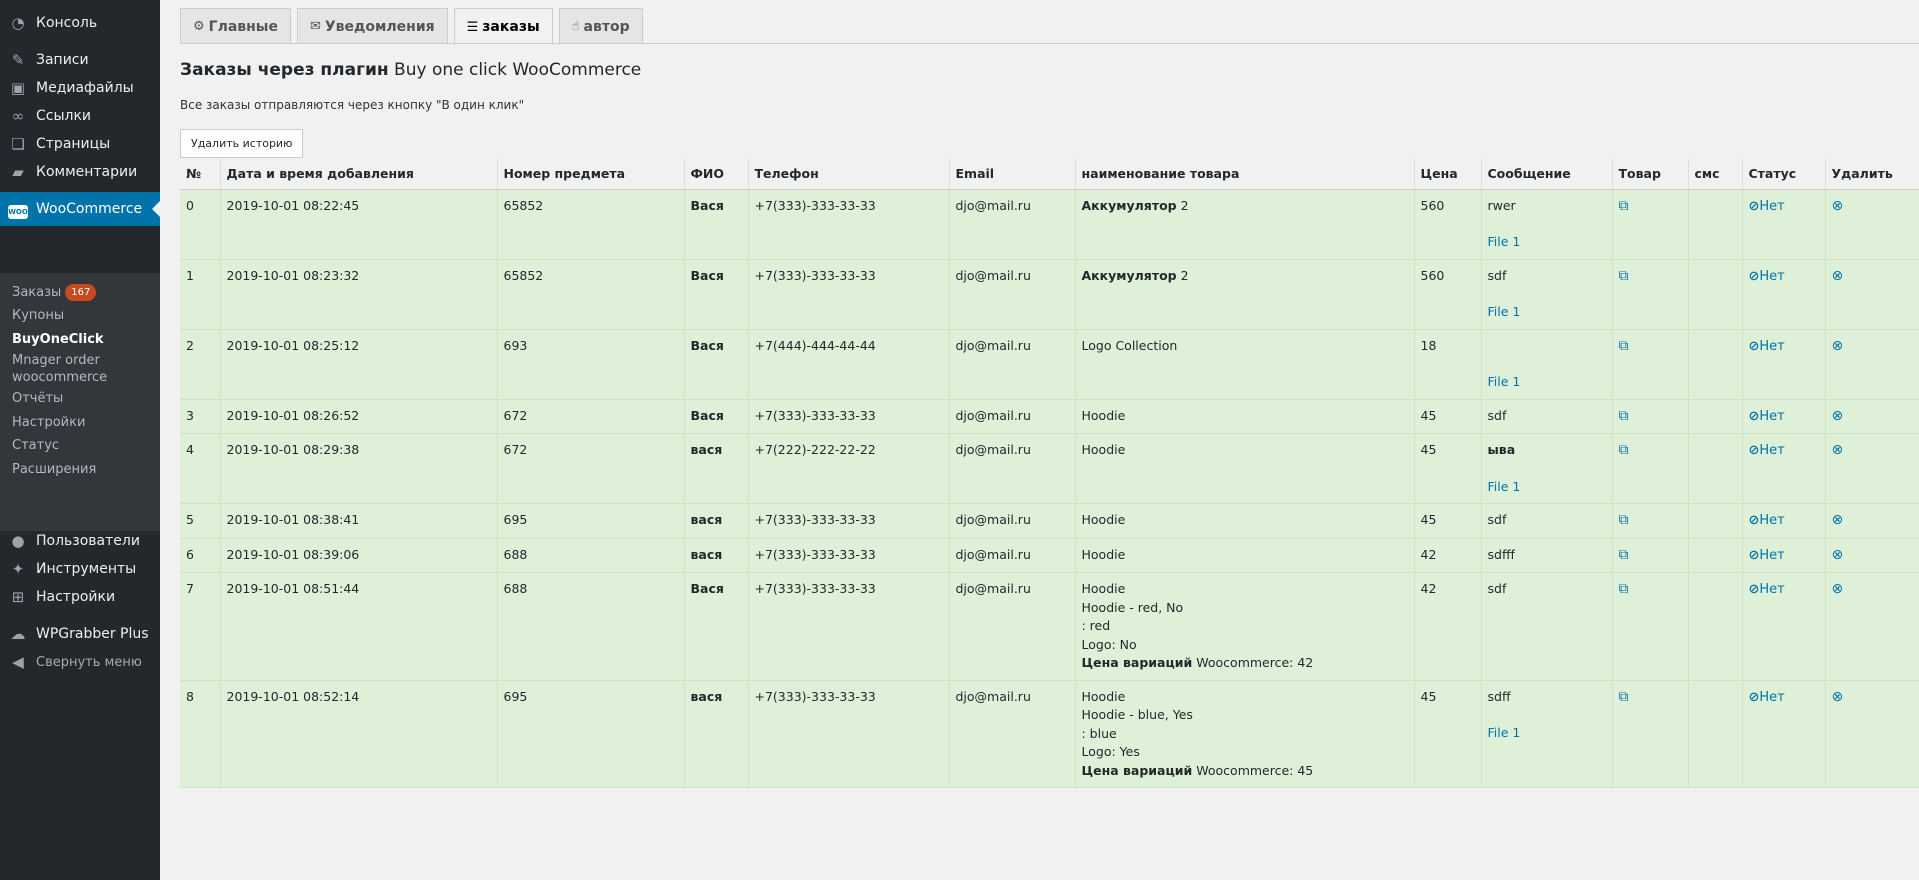 This screenshot has width=1919, height=880. Describe the element at coordinates (1245, 555) in the screenshot. I see `product-line: Hoodie` at that location.